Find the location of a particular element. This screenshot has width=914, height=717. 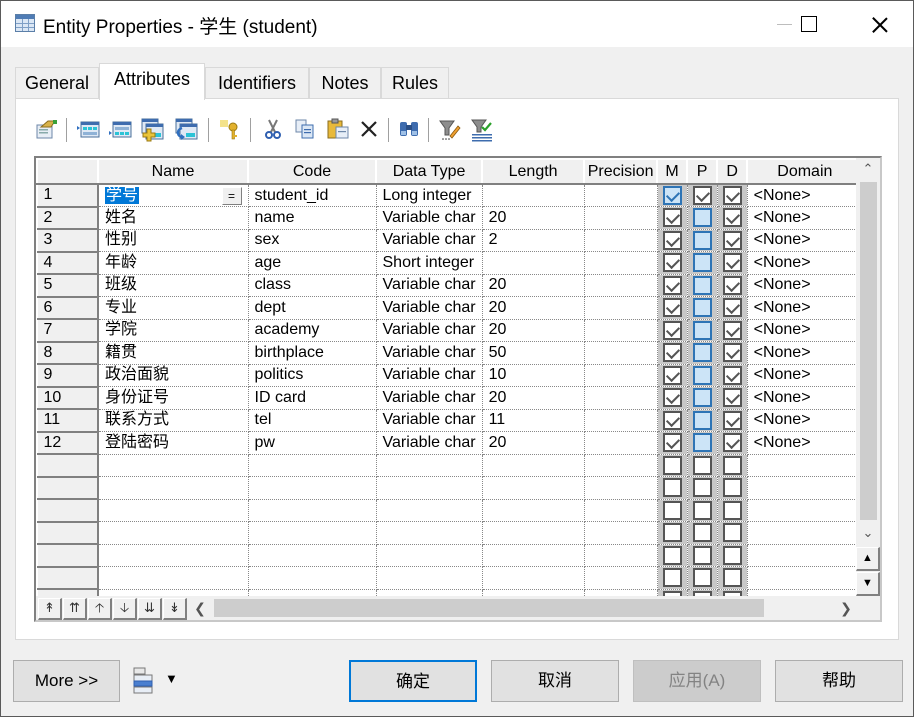

length-cell is located at coordinates (533, 195).